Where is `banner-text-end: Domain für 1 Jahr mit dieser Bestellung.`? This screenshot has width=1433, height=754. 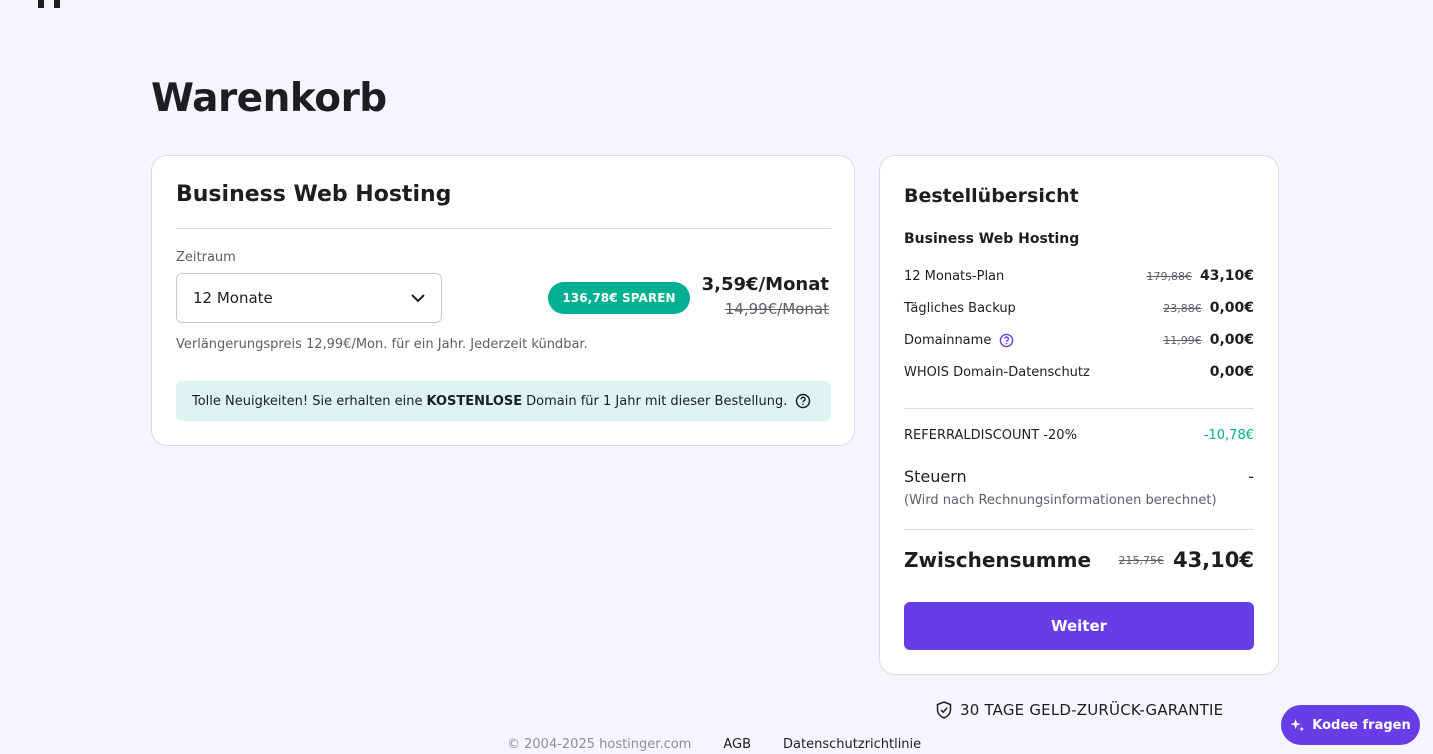
banner-text-end: Domain für 1 Jahr mit dieser Bestellung. is located at coordinates (657, 401).